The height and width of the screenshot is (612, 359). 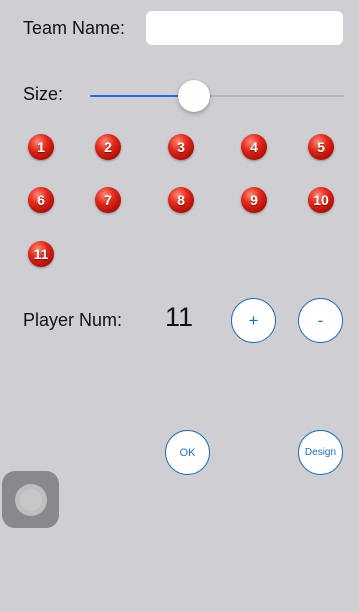 I want to click on player-ball-number: 10, so click(x=321, y=200).